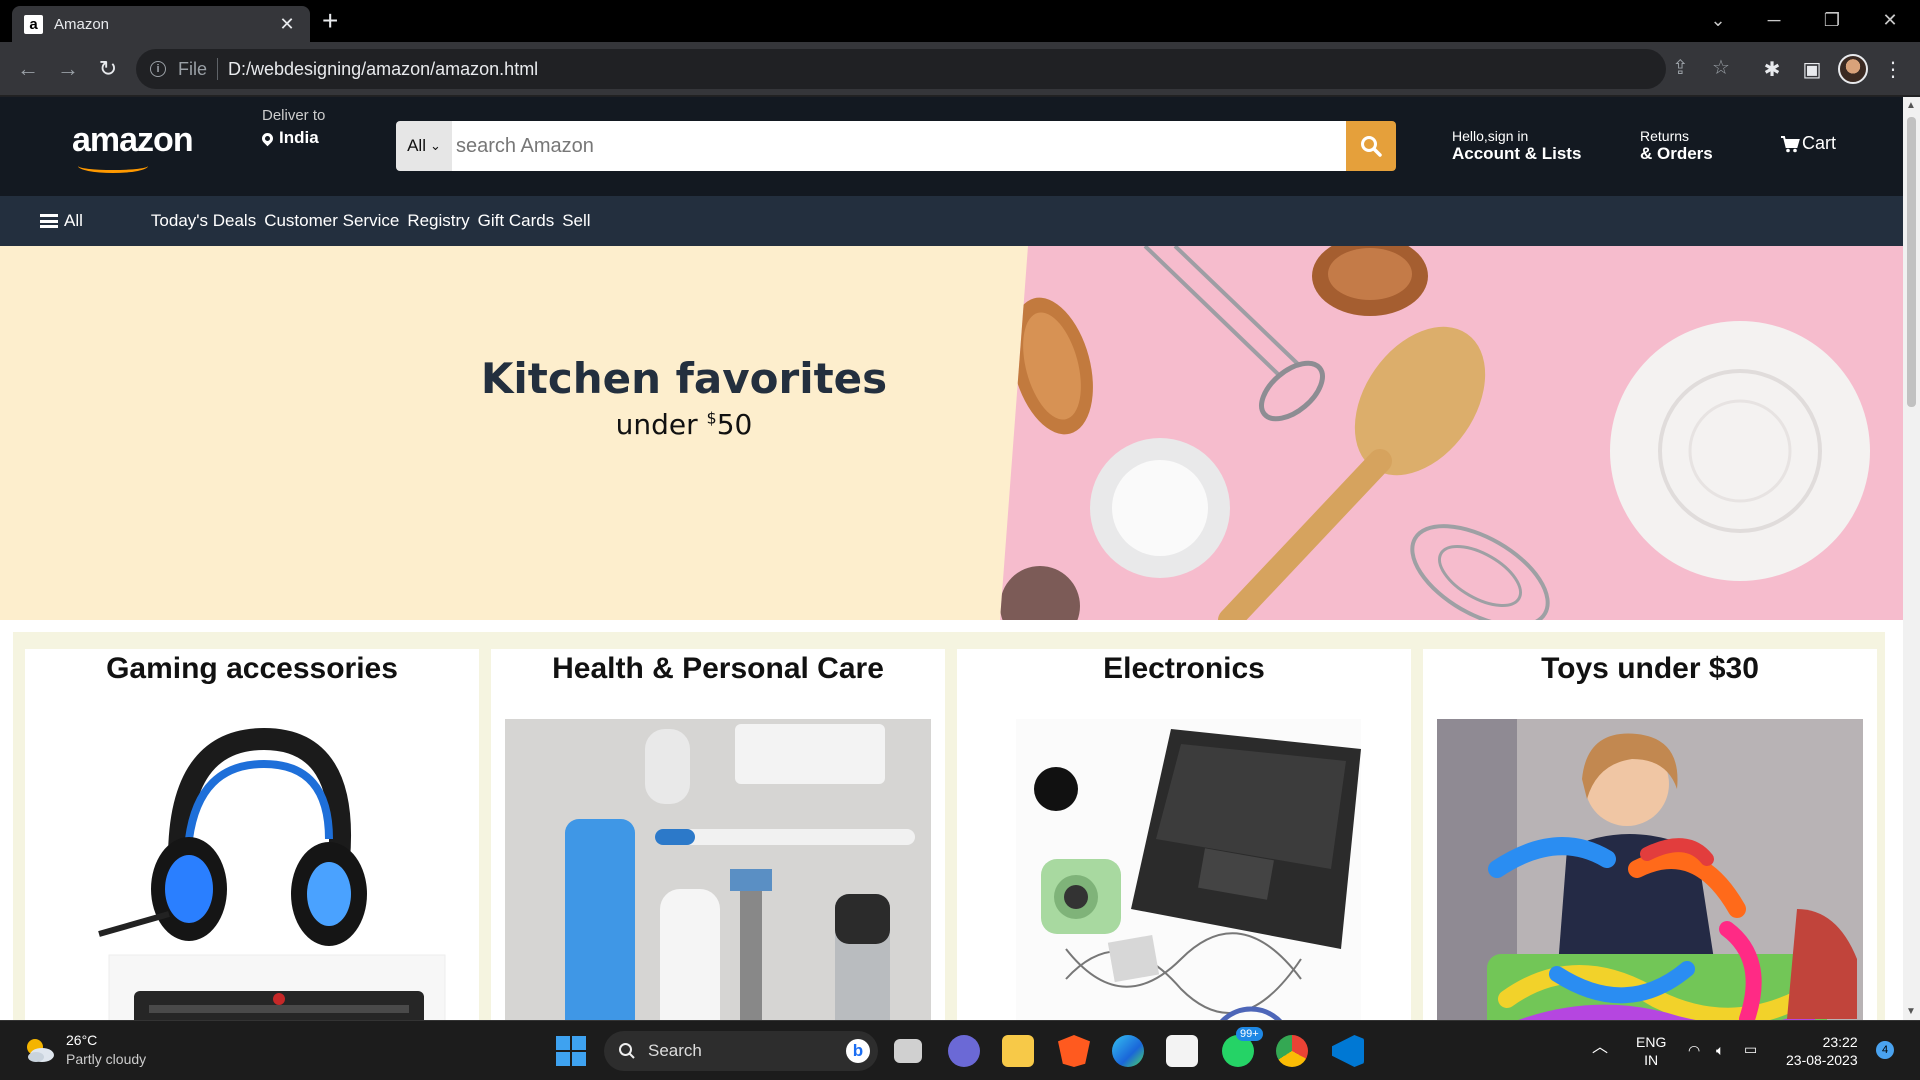  I want to click on card-health-personal-care: Health & Personal Care, so click(718, 834).